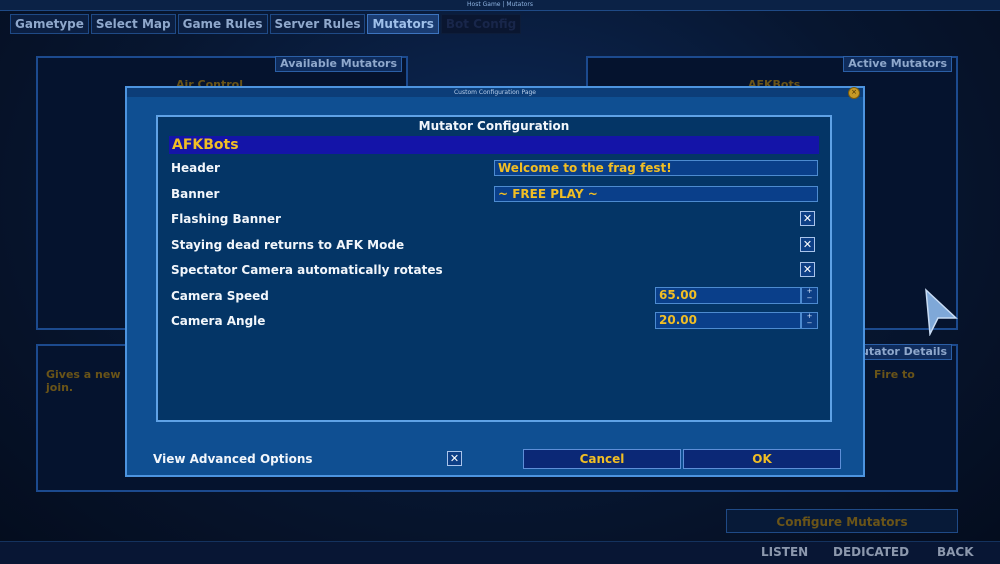 The height and width of the screenshot is (564, 1000). What do you see at coordinates (897, 64) in the screenshot?
I see `active-mutators-title: Active Mutators` at bounding box center [897, 64].